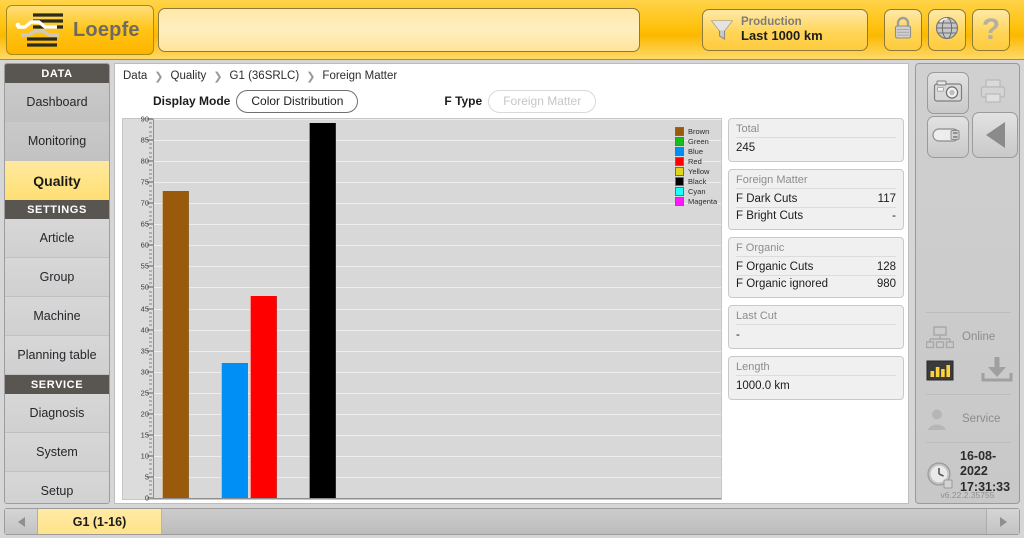 This screenshot has height=538, width=1024. I want to click on total-card: Total 245, so click(816, 140).